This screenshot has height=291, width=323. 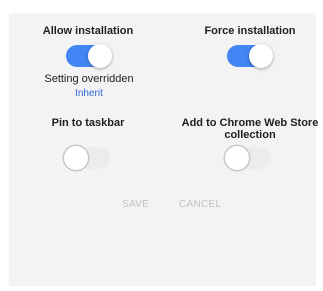 I want to click on save-button: SAVE, so click(x=135, y=204).